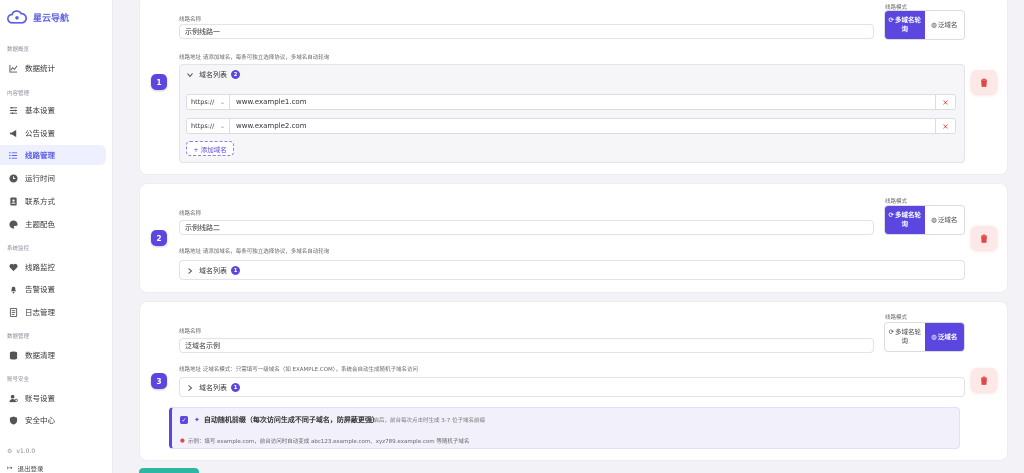  What do you see at coordinates (254, 252) in the screenshot?
I see `line-address-hint: 线路地址 请添加域名，每条可独立选择协议，多域名自动轮询` at bounding box center [254, 252].